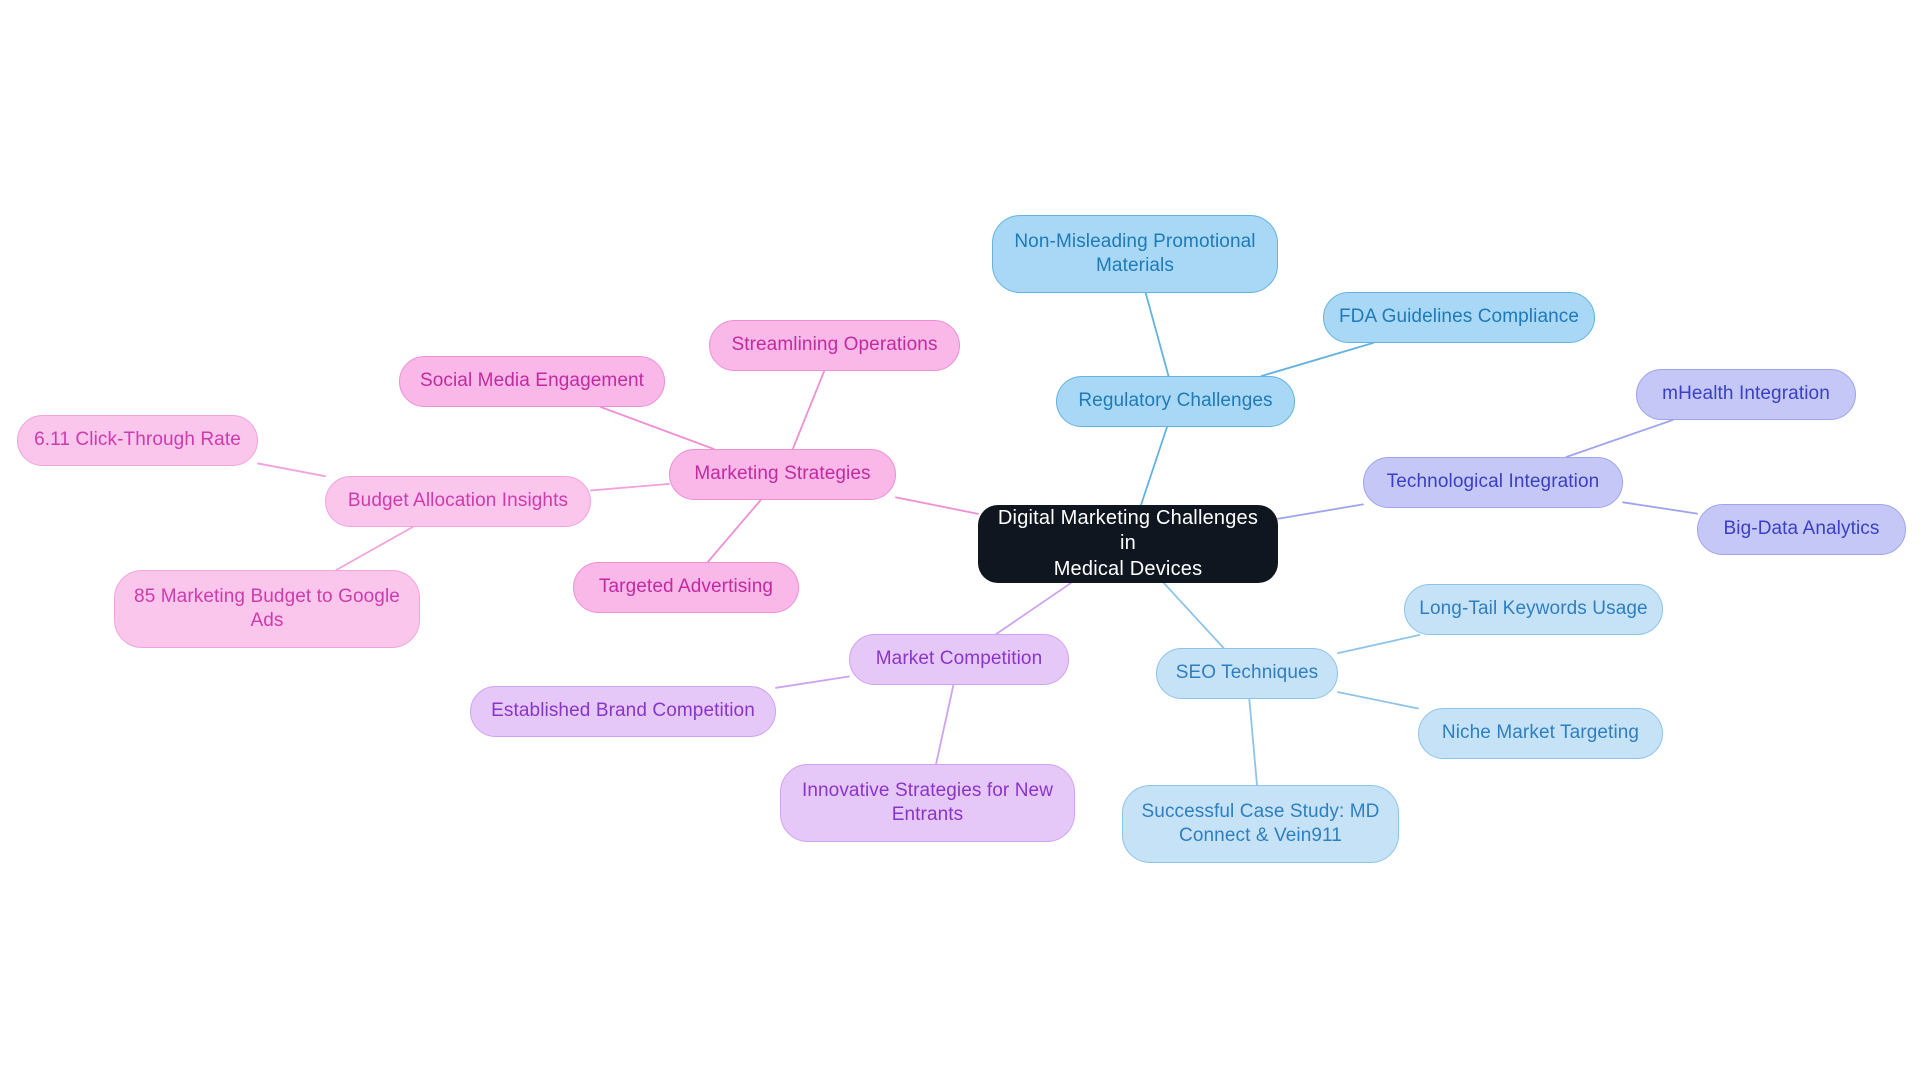 The height and width of the screenshot is (1083, 1920). I want to click on edge-marketing-strategies-to-targeted-advertising, so click(734, 531).